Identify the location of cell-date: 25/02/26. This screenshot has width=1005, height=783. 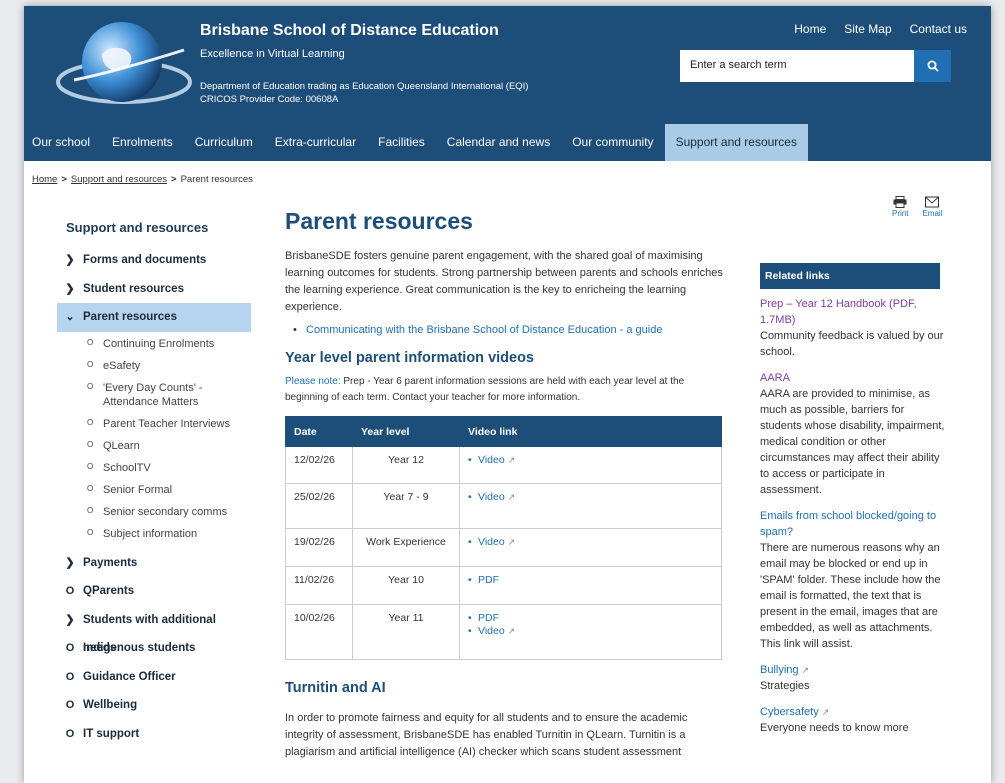
(319, 506).